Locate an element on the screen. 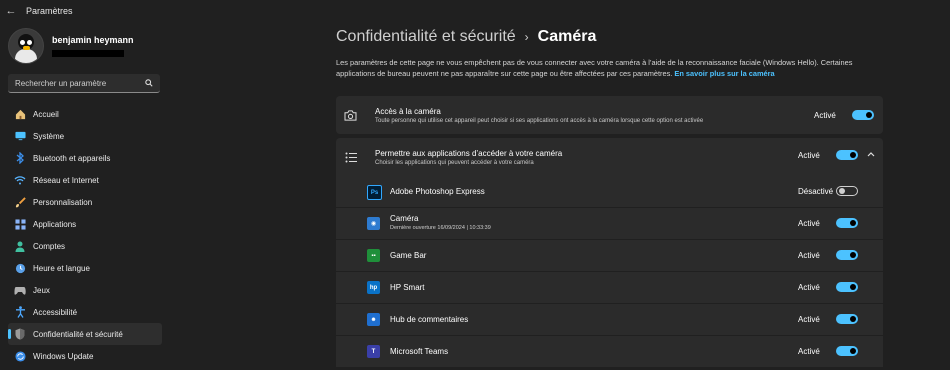 The width and height of the screenshot is (950, 370). home-icon is located at coordinates (20, 114).